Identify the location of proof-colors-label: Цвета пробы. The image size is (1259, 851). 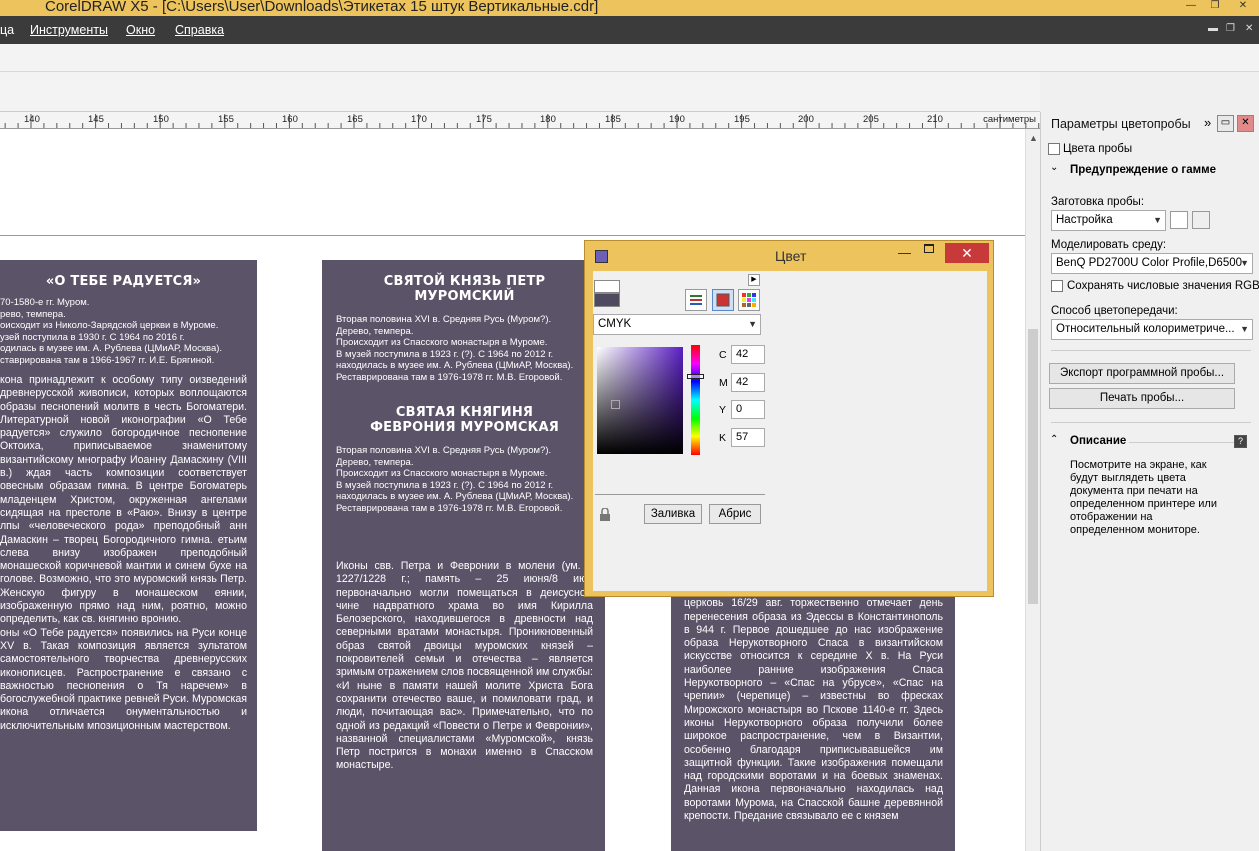
(1098, 149).